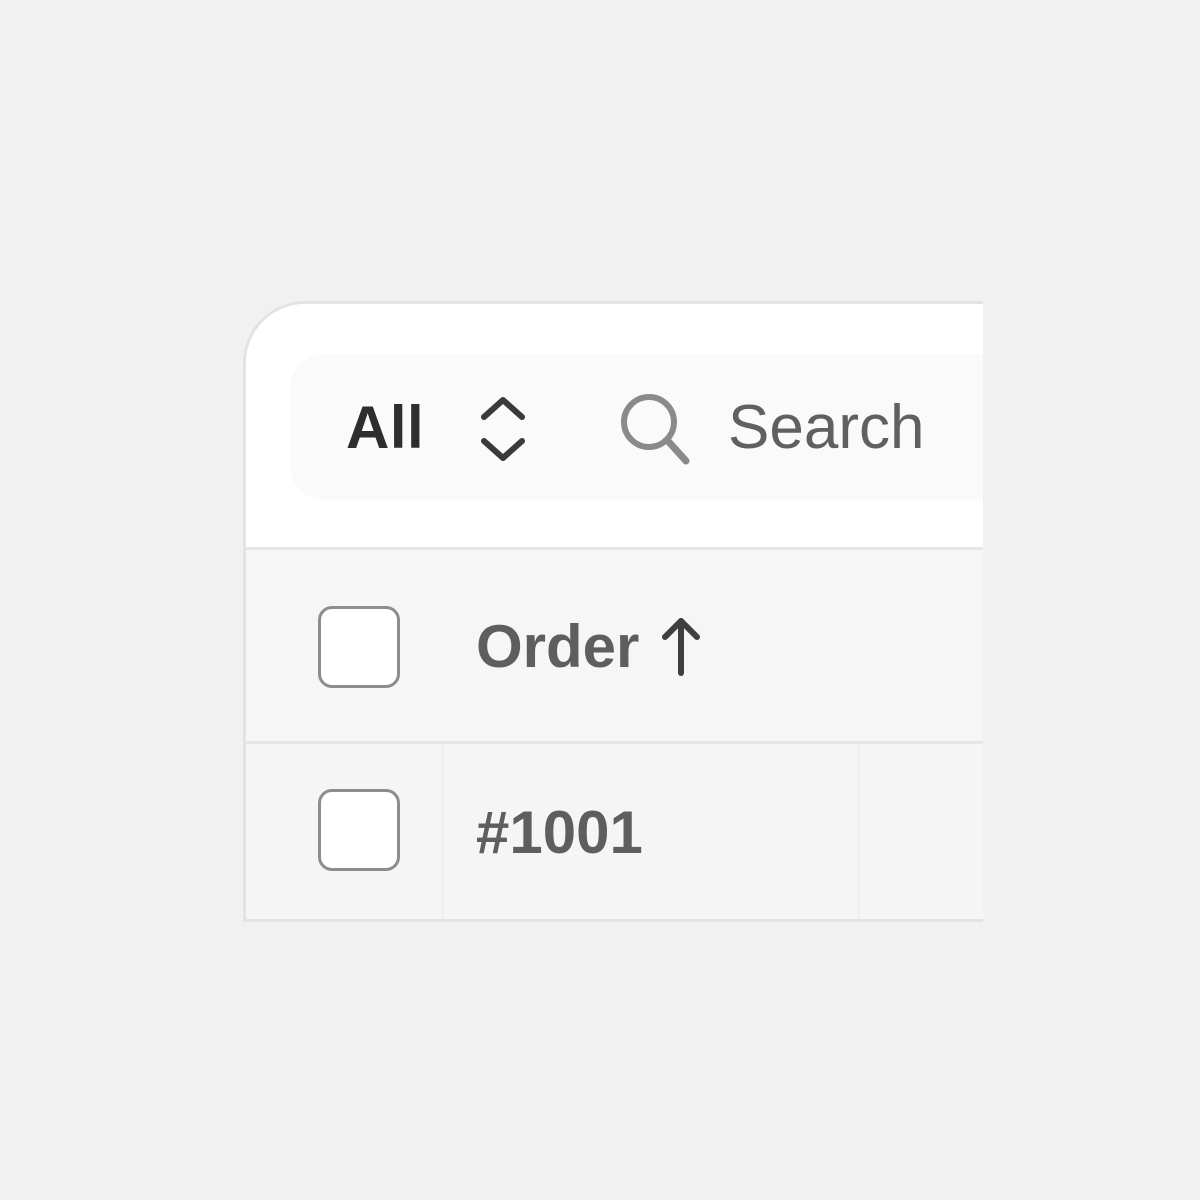  I want to click on filter-select: All, so click(385, 427).